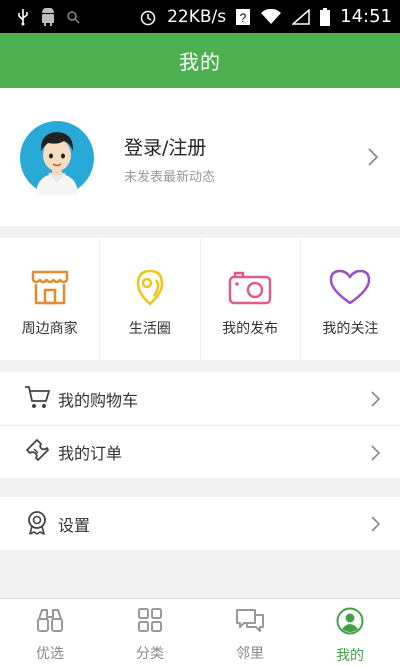 The width and height of the screenshot is (400, 666). What do you see at coordinates (271, 16) in the screenshot?
I see `wifi-icon` at bounding box center [271, 16].